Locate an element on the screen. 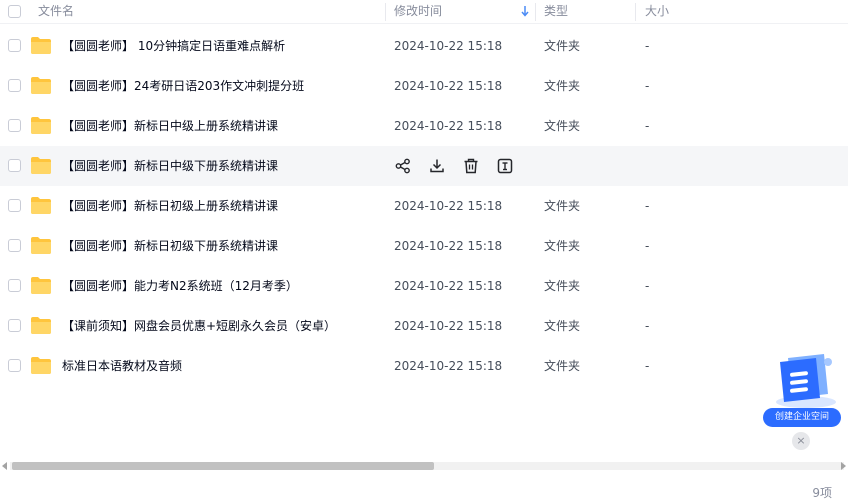 This screenshot has width=848, height=503. file-name: 【圆圆老师】新标日中级下册系统精讲课 is located at coordinates (170, 166).